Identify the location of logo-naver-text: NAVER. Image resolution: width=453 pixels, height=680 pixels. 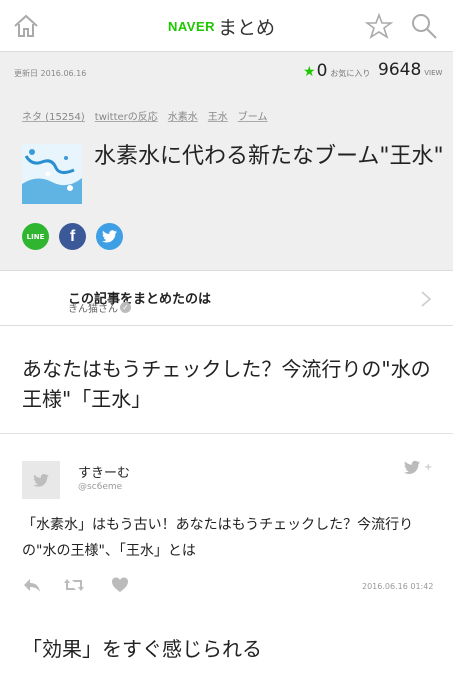
(192, 26).